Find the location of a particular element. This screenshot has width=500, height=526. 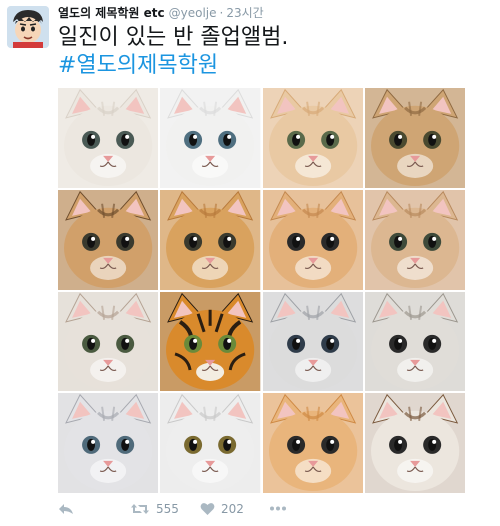

like-button: 202 is located at coordinates (222, 509).